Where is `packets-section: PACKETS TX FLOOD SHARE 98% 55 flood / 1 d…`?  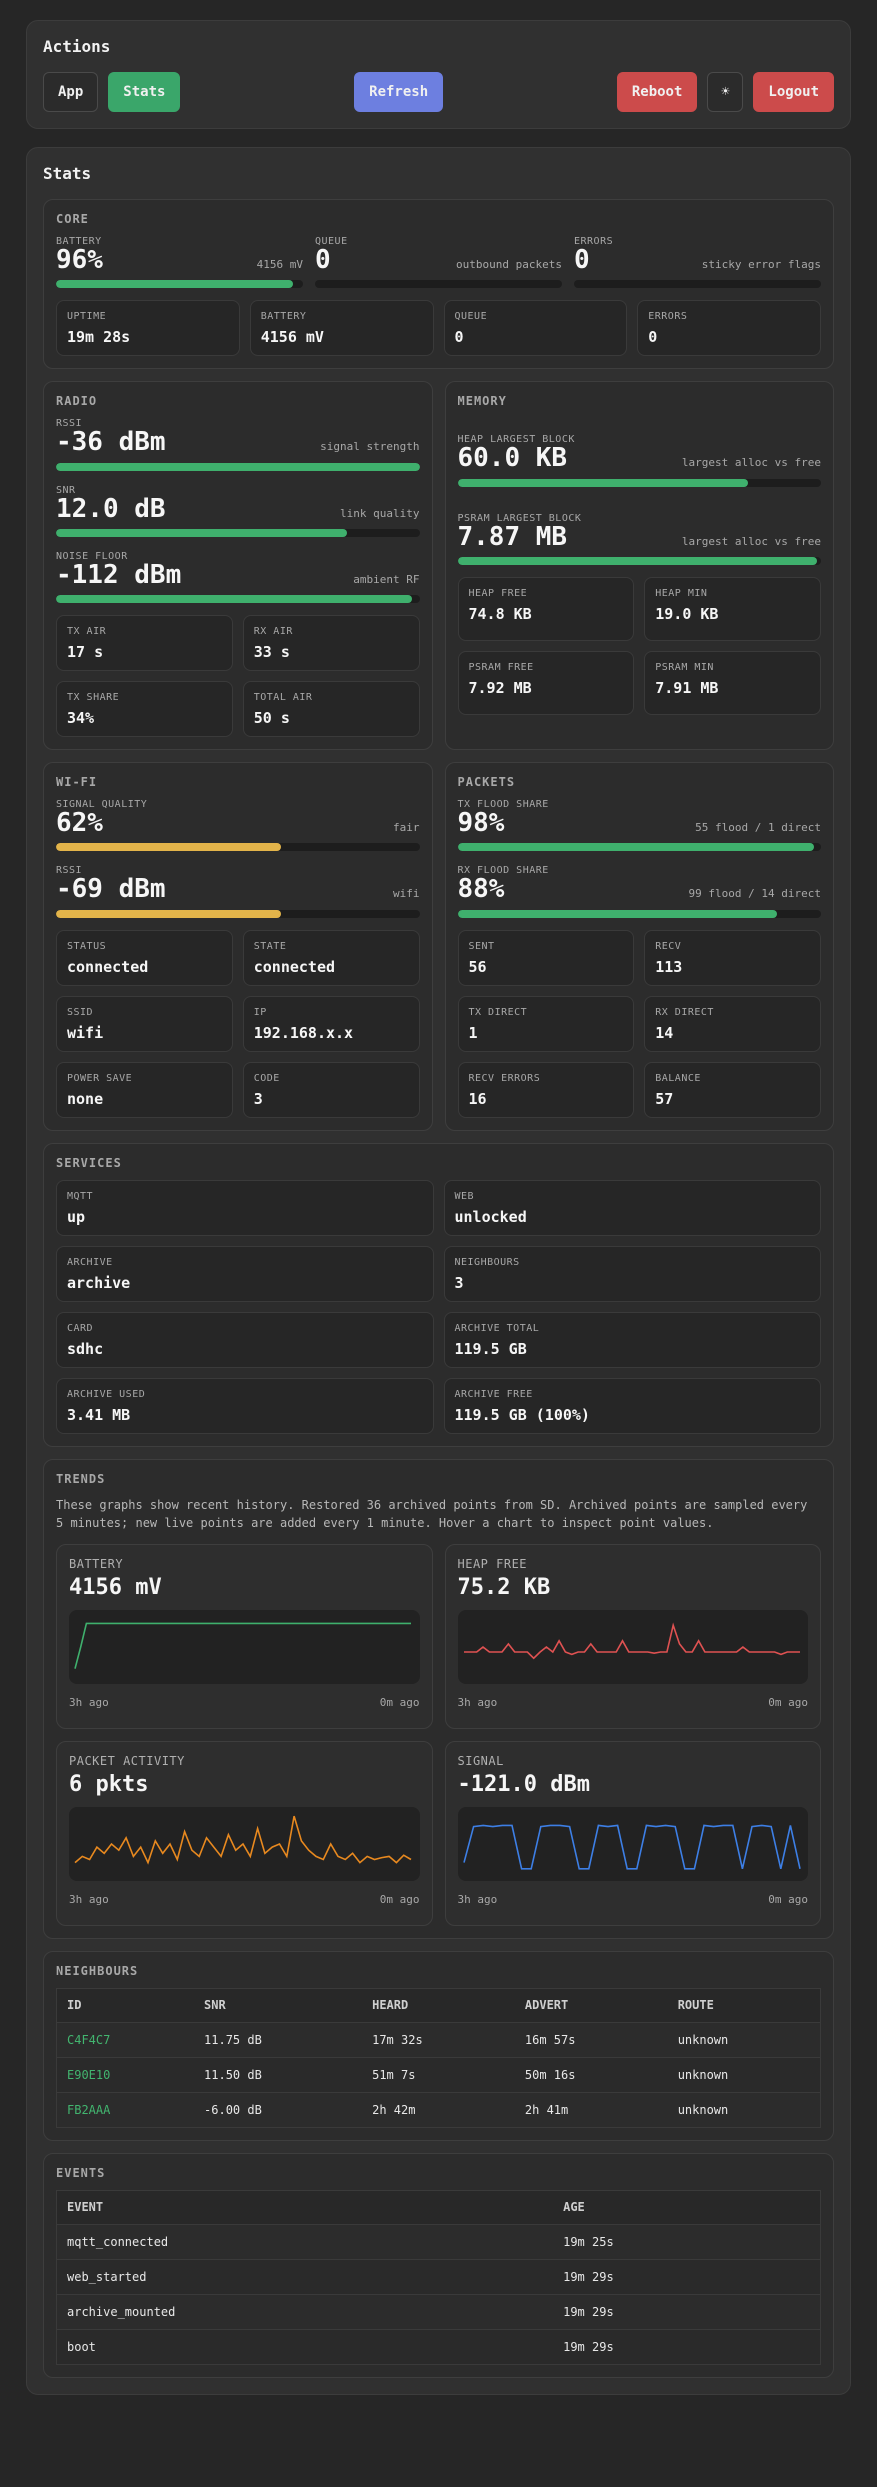
packets-section: PACKETS TX FLOOD SHARE 98% 55 flood / 1 d… is located at coordinates (639, 946).